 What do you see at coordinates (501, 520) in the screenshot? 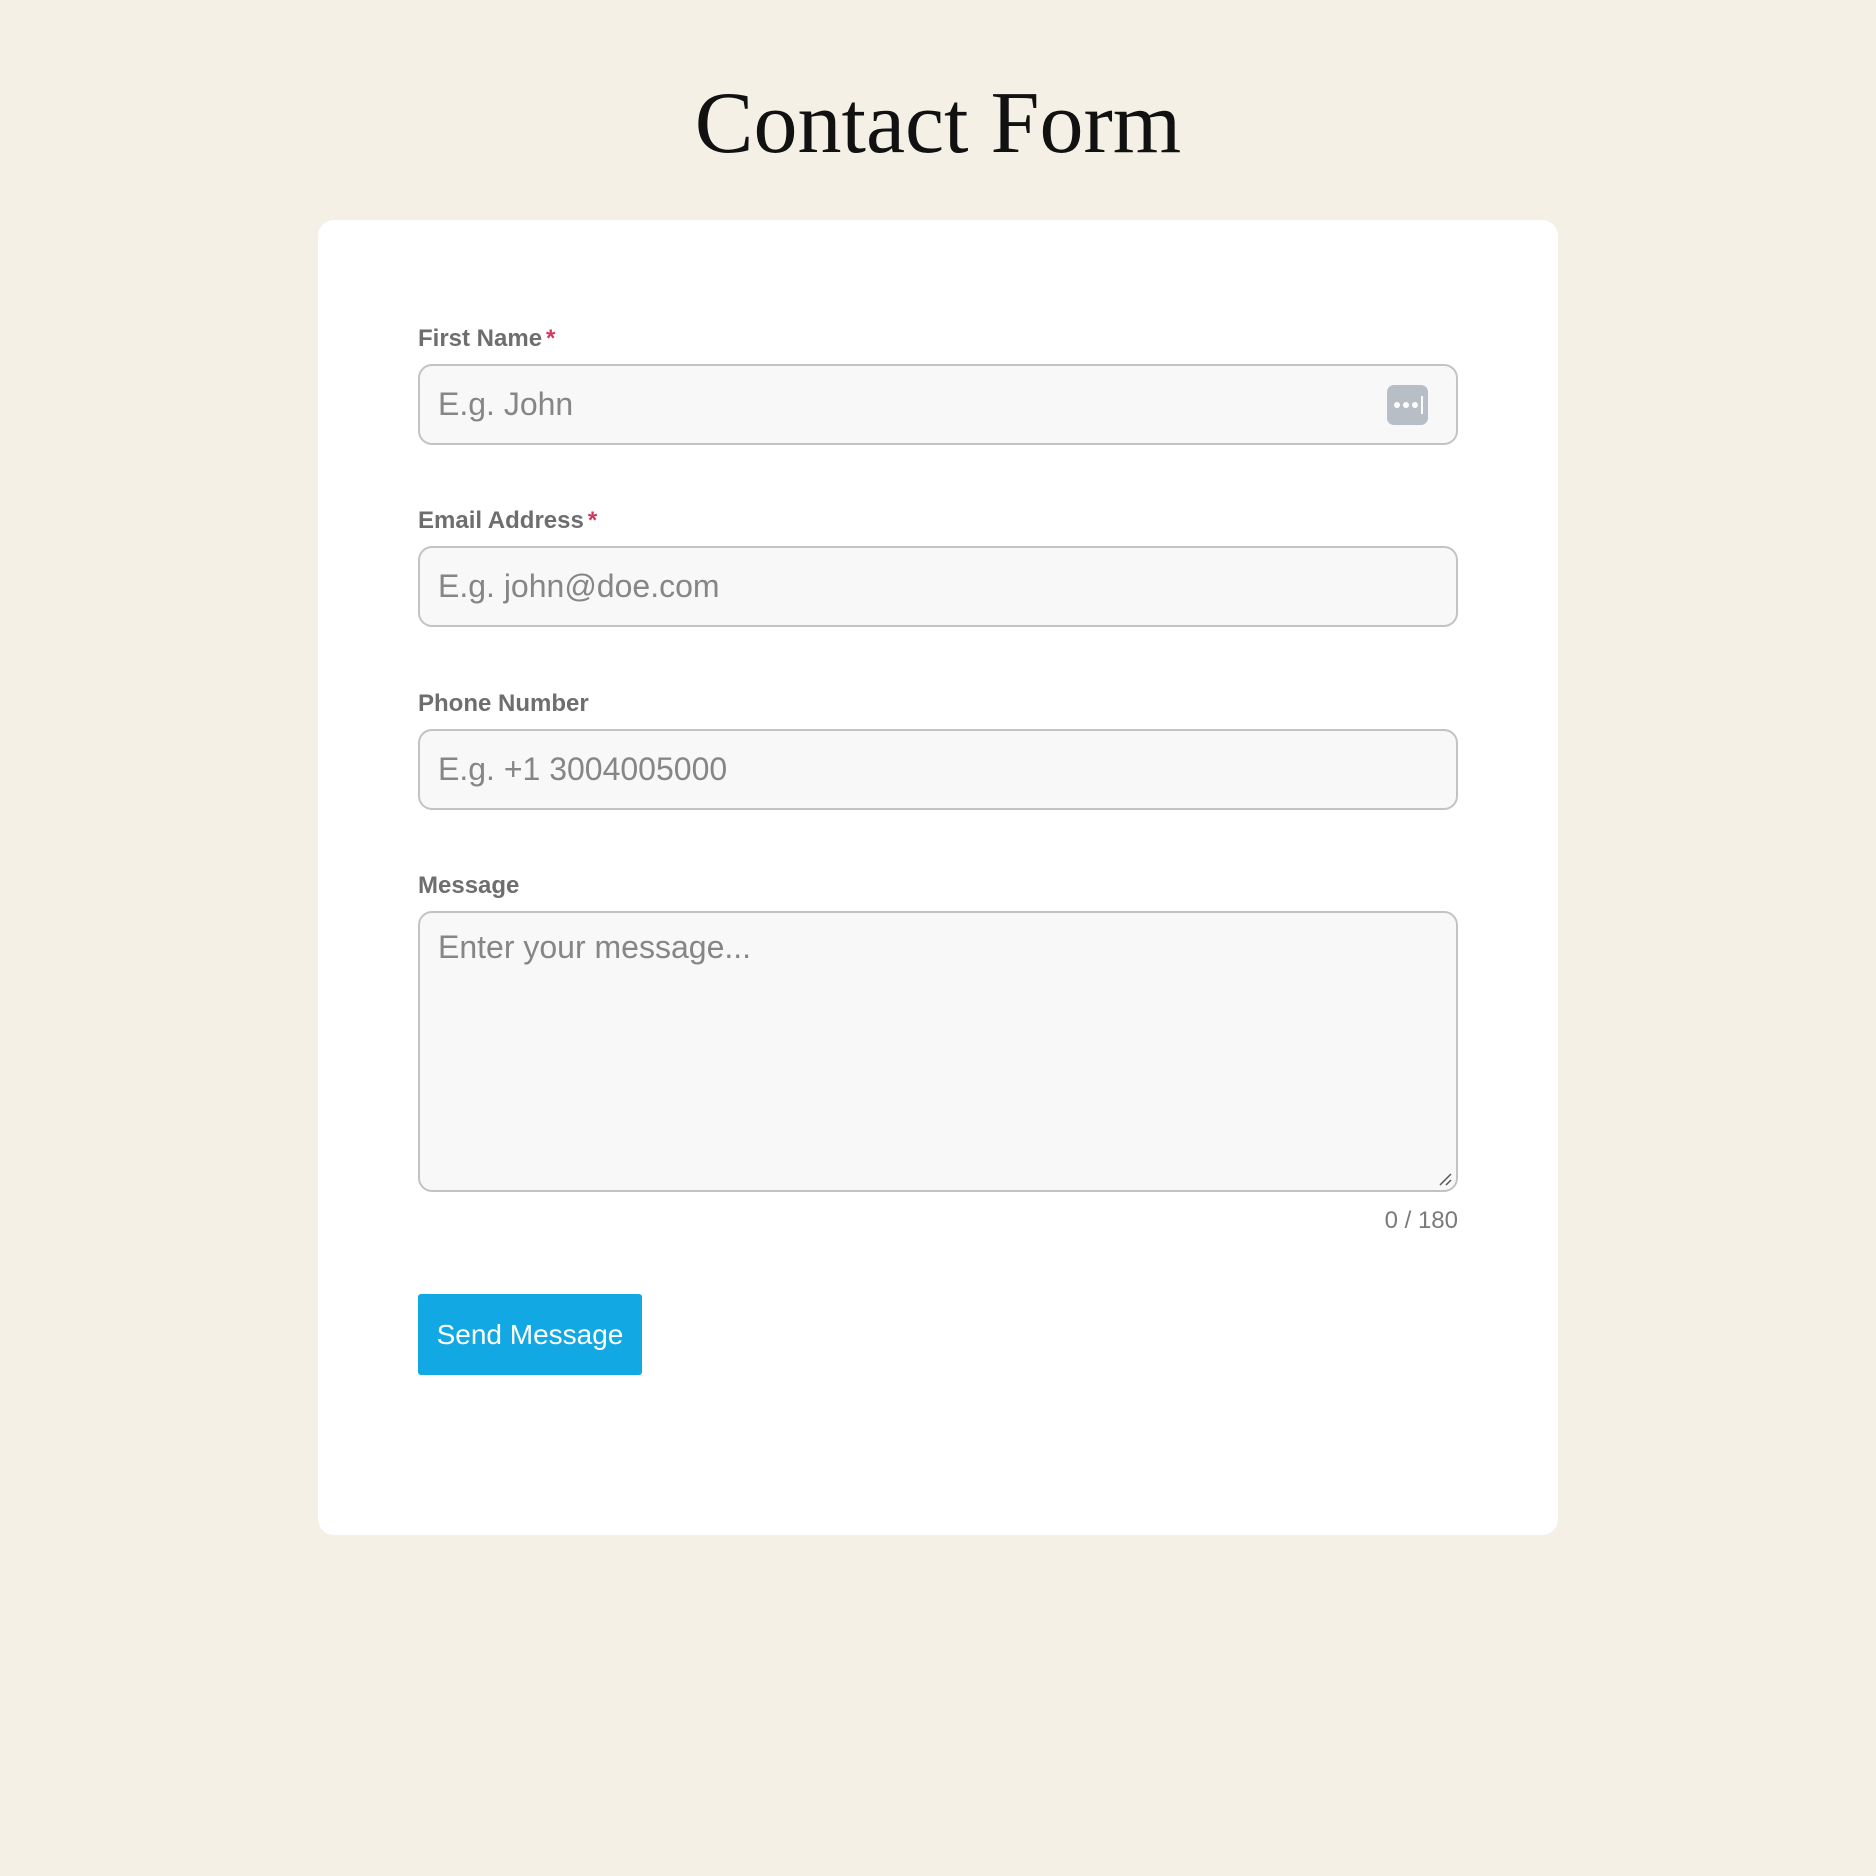
I see `email-label-text: Email Address` at bounding box center [501, 520].